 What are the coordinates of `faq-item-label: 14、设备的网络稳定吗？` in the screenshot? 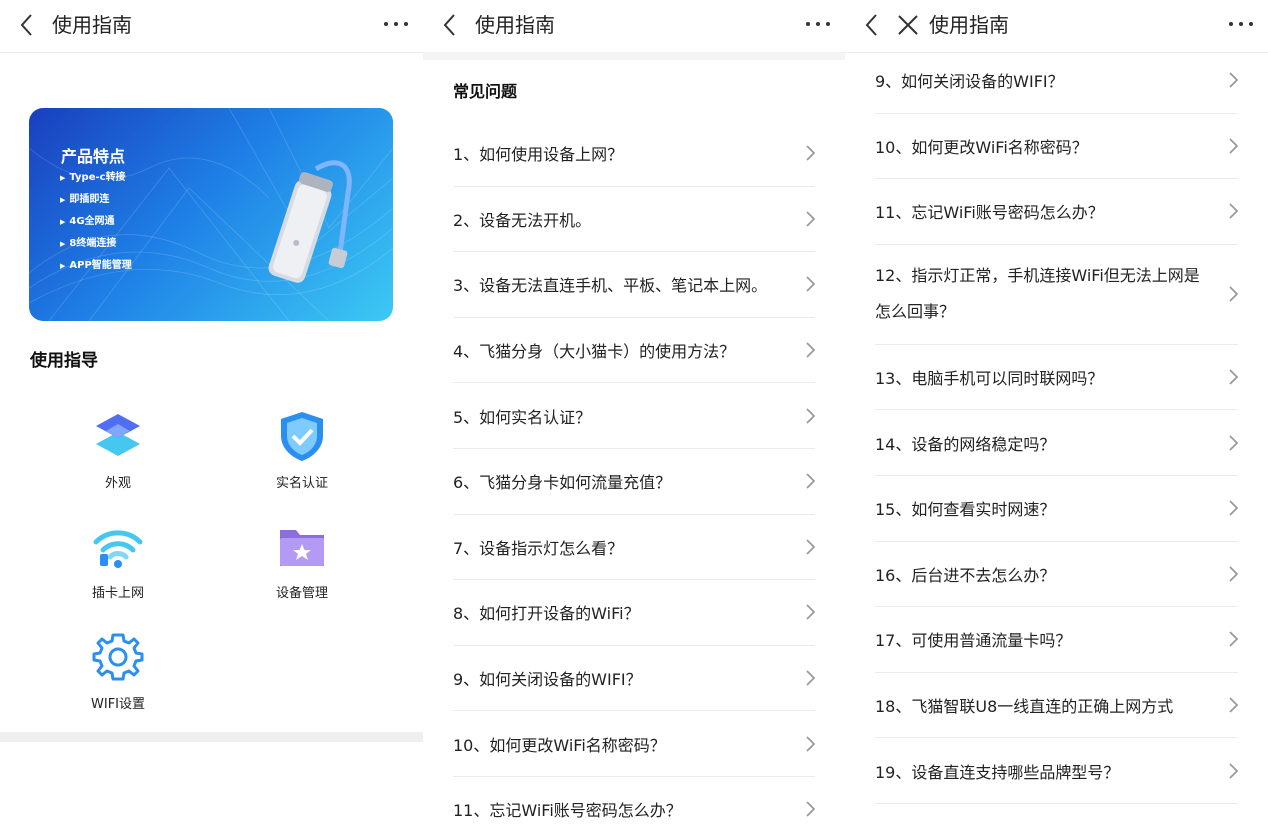 It's located at (965, 444).